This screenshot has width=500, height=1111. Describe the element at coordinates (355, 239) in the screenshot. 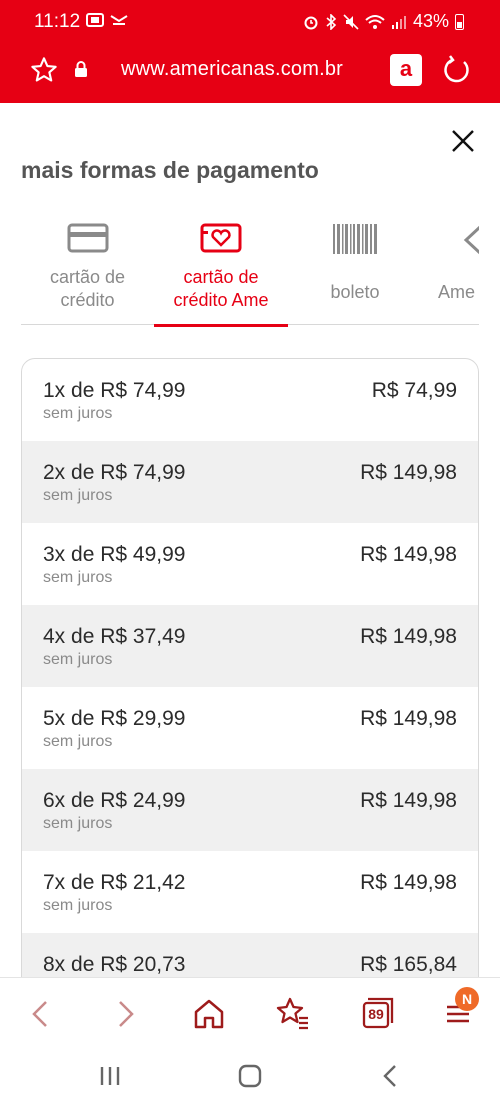

I see `barcode-icon` at that location.